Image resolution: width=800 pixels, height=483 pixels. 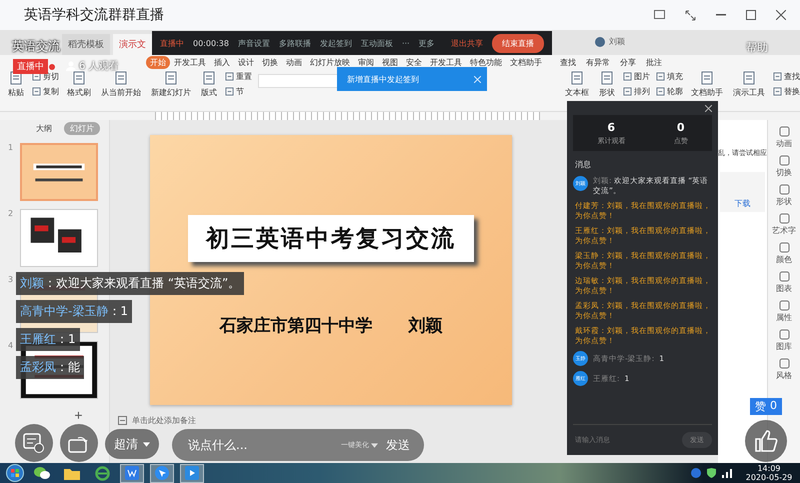 What do you see at coordinates (680, 127) in the screenshot?
I see `stat-value: 0` at bounding box center [680, 127].